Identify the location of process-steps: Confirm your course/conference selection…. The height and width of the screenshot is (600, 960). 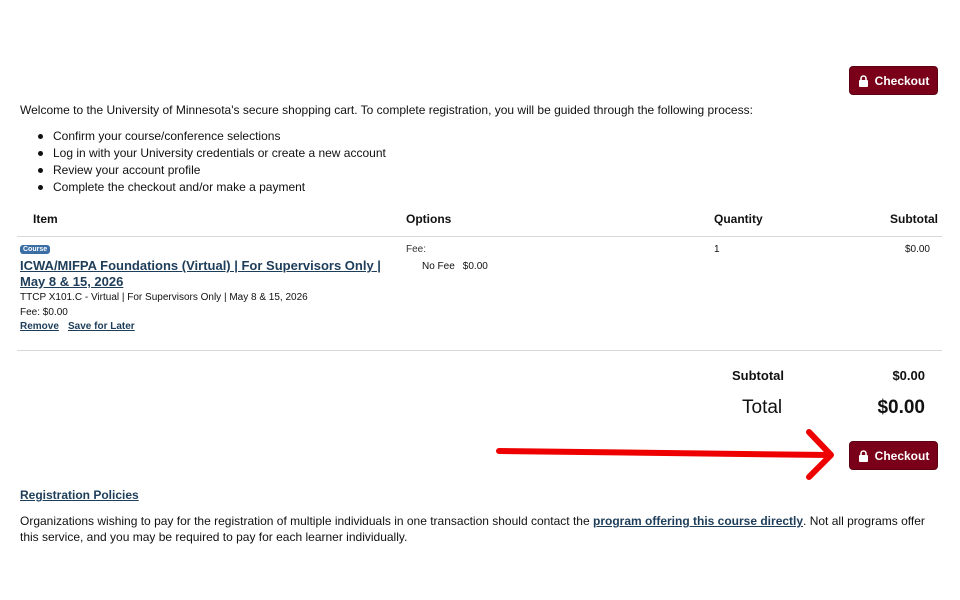
(212, 162).